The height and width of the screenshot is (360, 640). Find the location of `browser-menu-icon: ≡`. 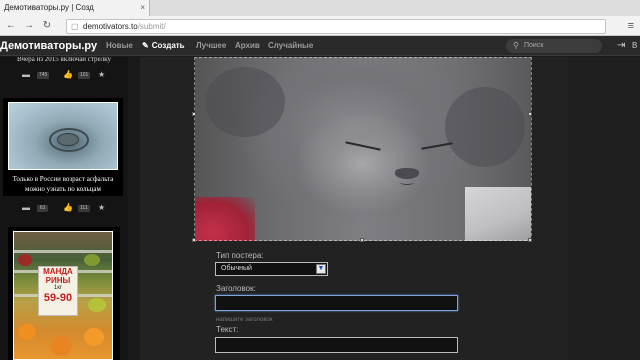

browser-menu-icon: ≡ is located at coordinates (631, 26).